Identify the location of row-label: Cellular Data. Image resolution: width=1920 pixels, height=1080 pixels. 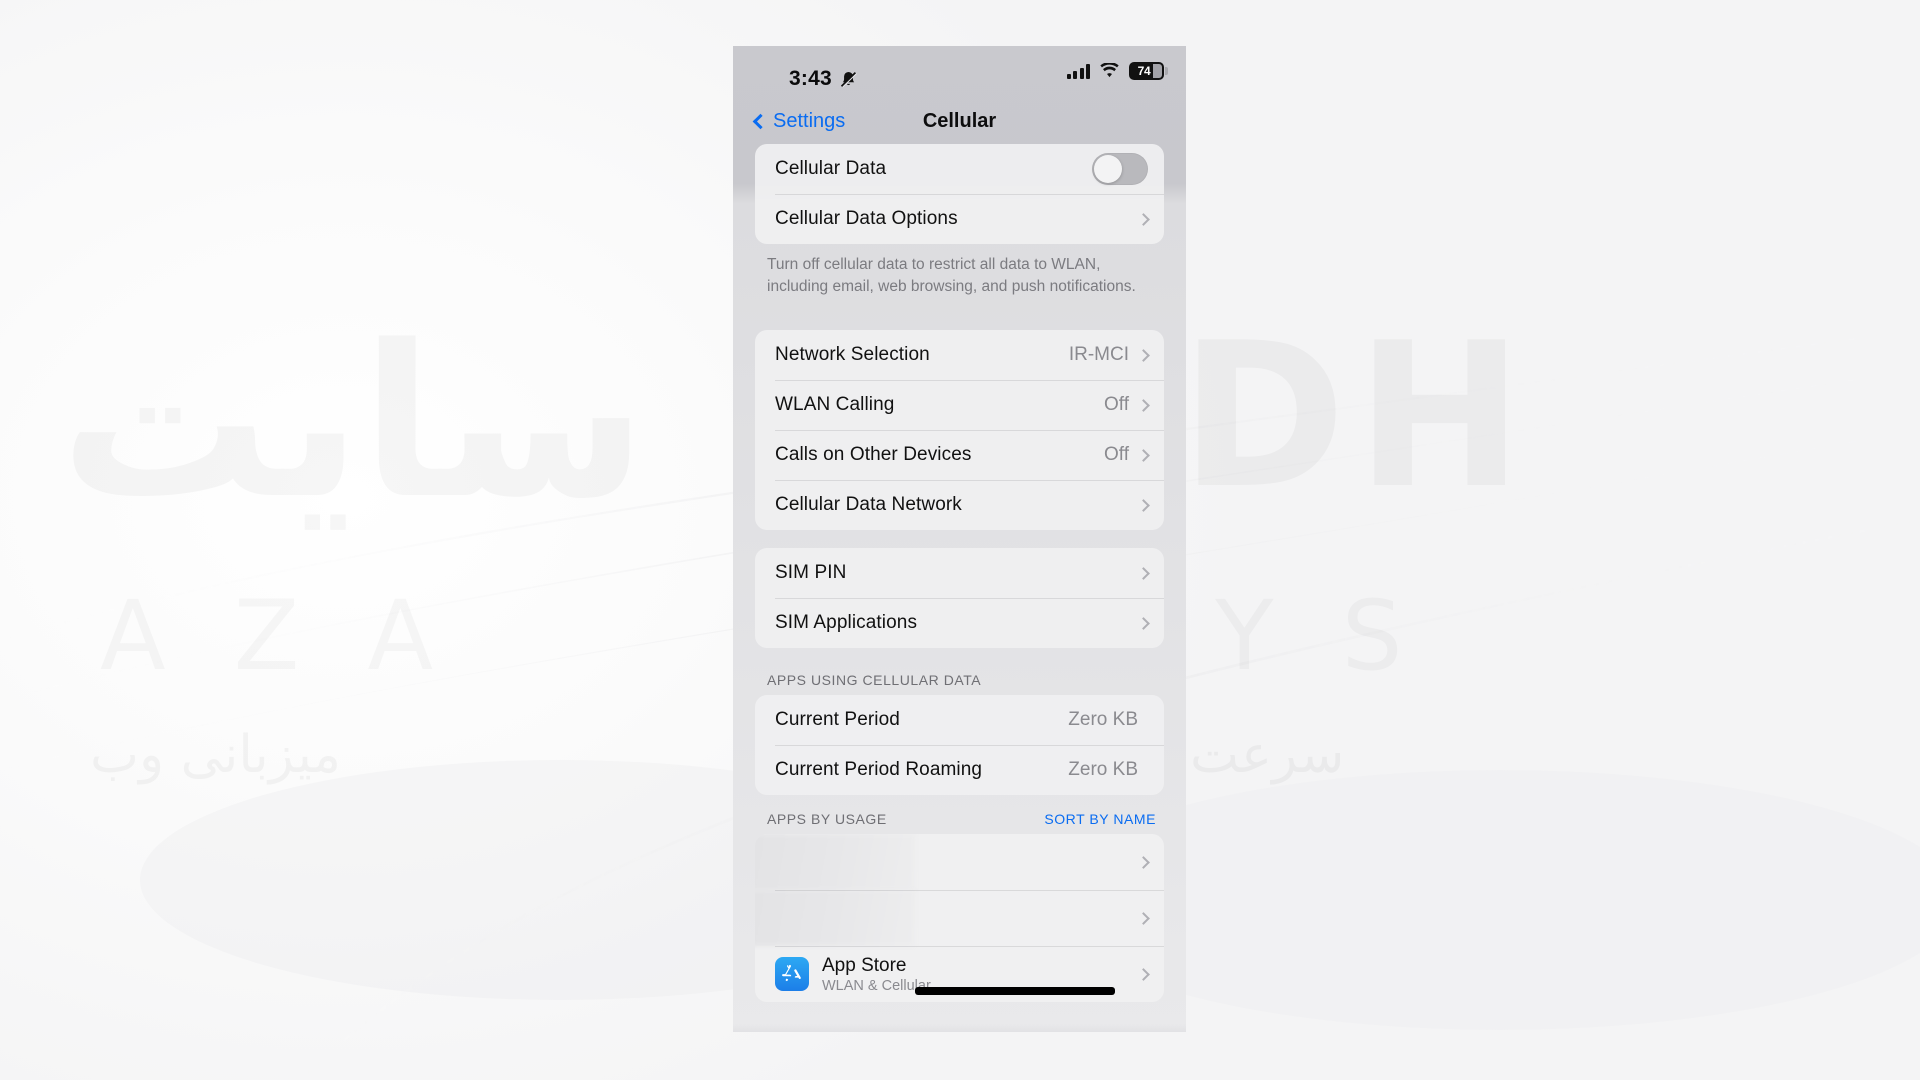
(831, 168).